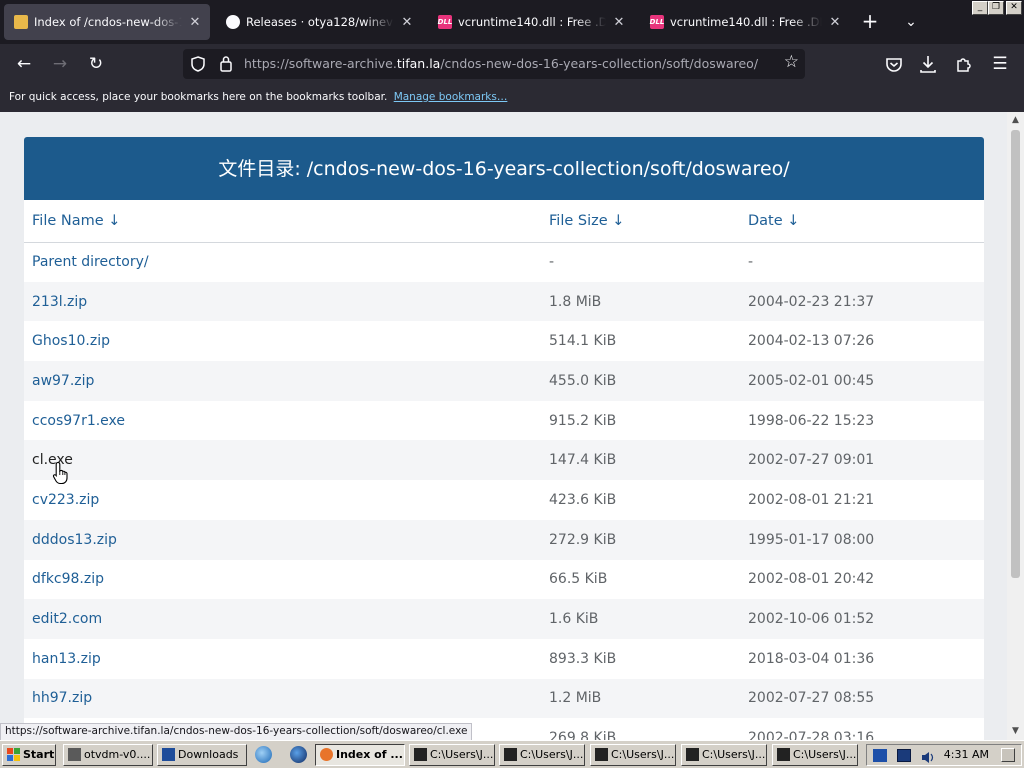  What do you see at coordinates (811, 658) in the screenshot?
I see `file-date-cell: 2018-03-04 01:36` at bounding box center [811, 658].